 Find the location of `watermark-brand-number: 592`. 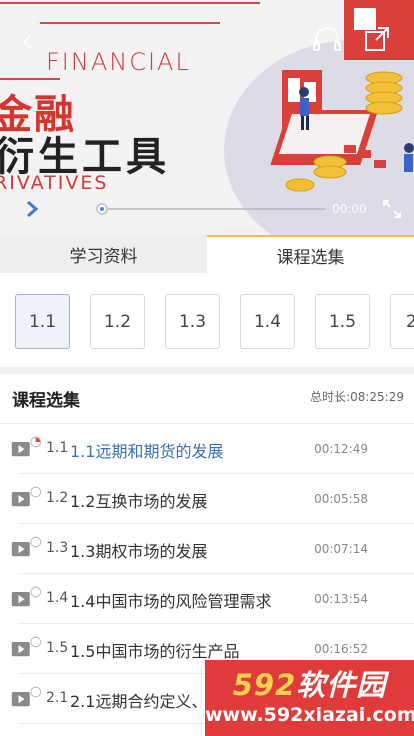

watermark-brand-number: 592 is located at coordinates (264, 685).